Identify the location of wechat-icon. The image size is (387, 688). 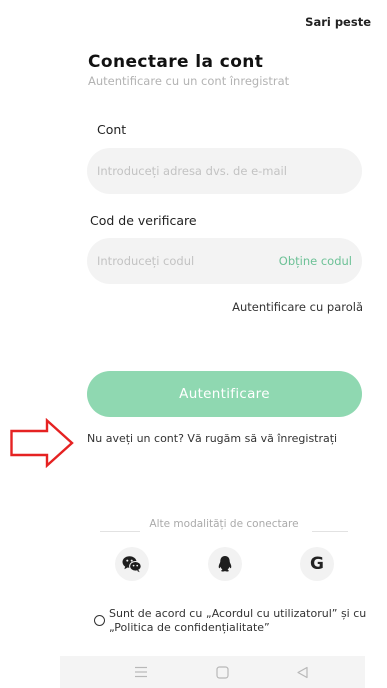
(132, 564).